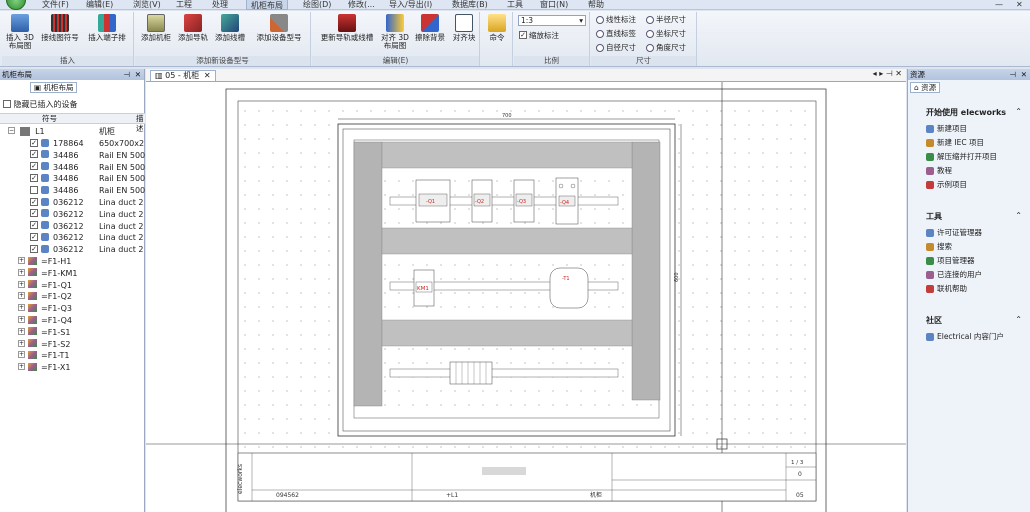 The width and height of the screenshot is (1030, 512). I want to click on hide-inserted-checkbox: 隐藏已插入的设备, so click(40, 104).